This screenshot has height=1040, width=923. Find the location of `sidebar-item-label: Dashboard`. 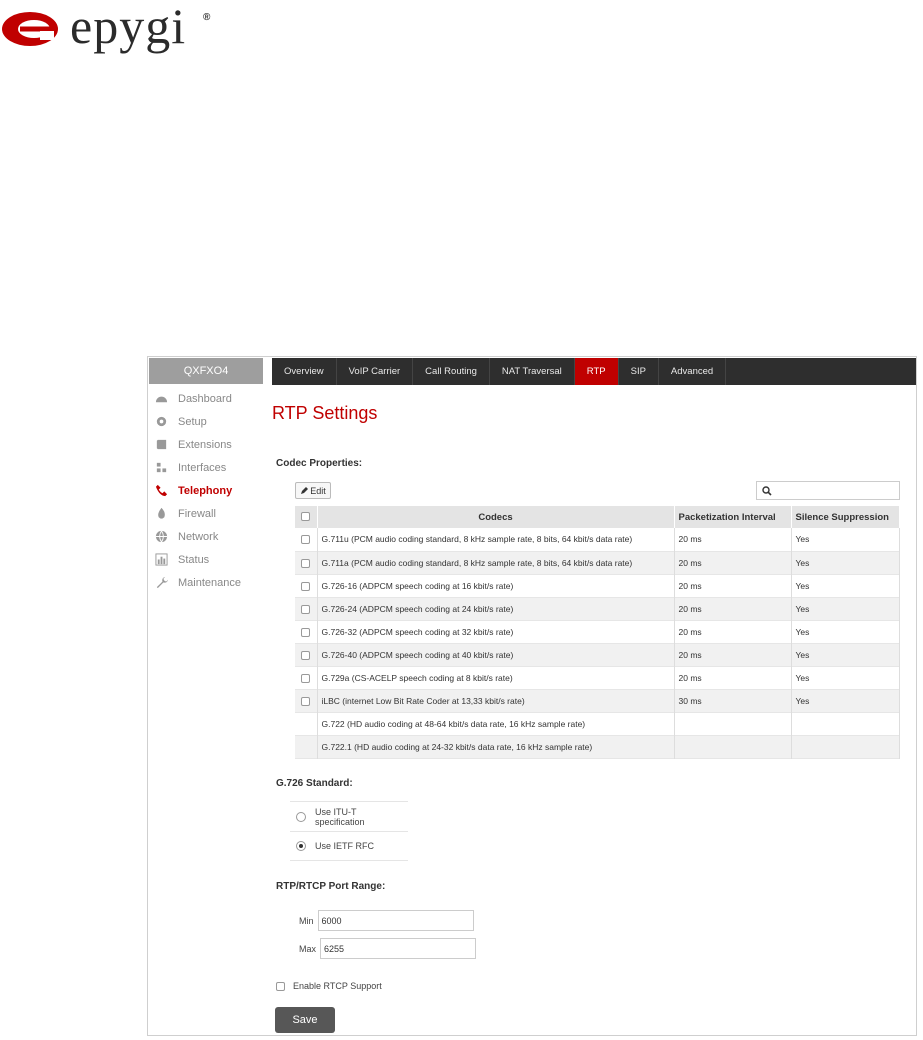

sidebar-item-label: Dashboard is located at coordinates (205, 398).